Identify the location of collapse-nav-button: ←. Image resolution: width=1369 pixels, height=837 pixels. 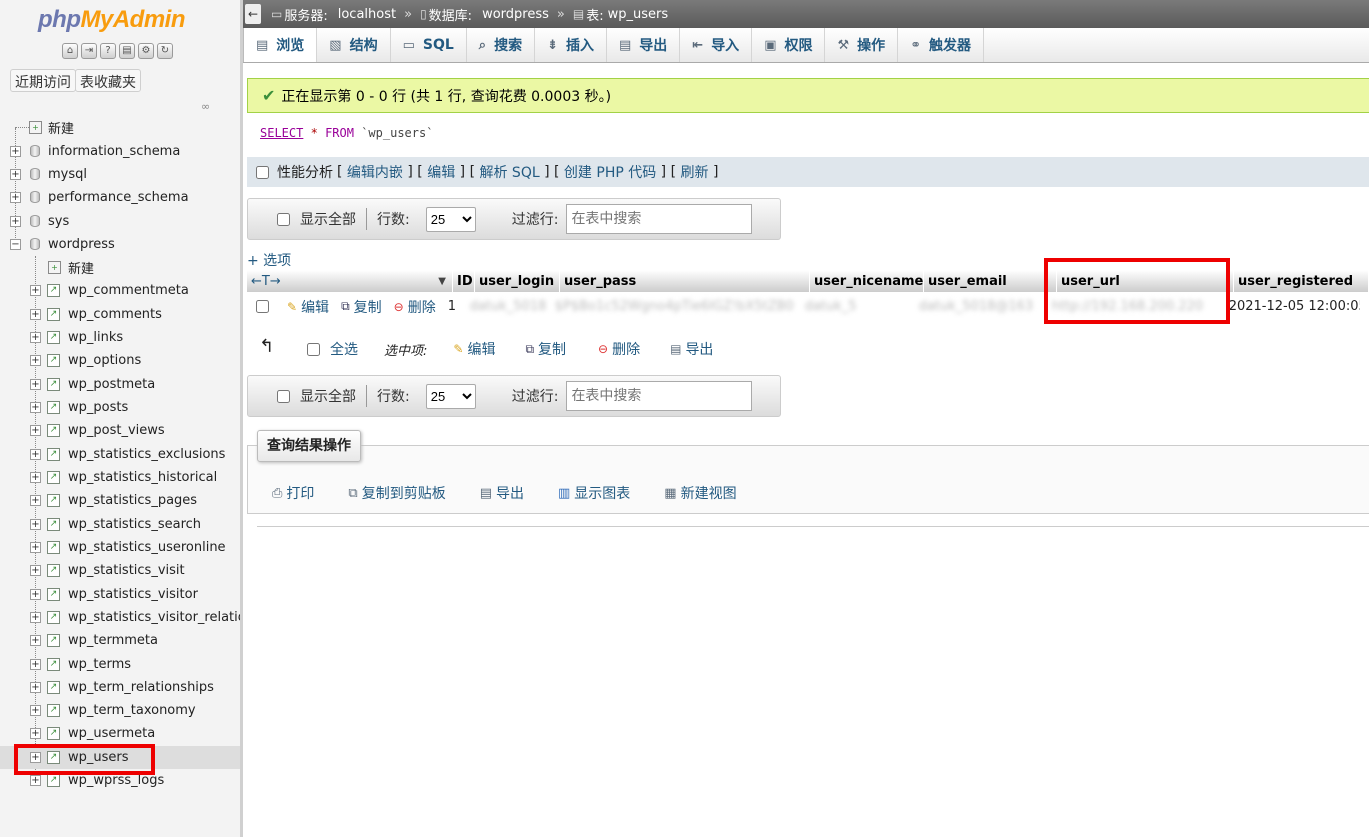
(253, 14).